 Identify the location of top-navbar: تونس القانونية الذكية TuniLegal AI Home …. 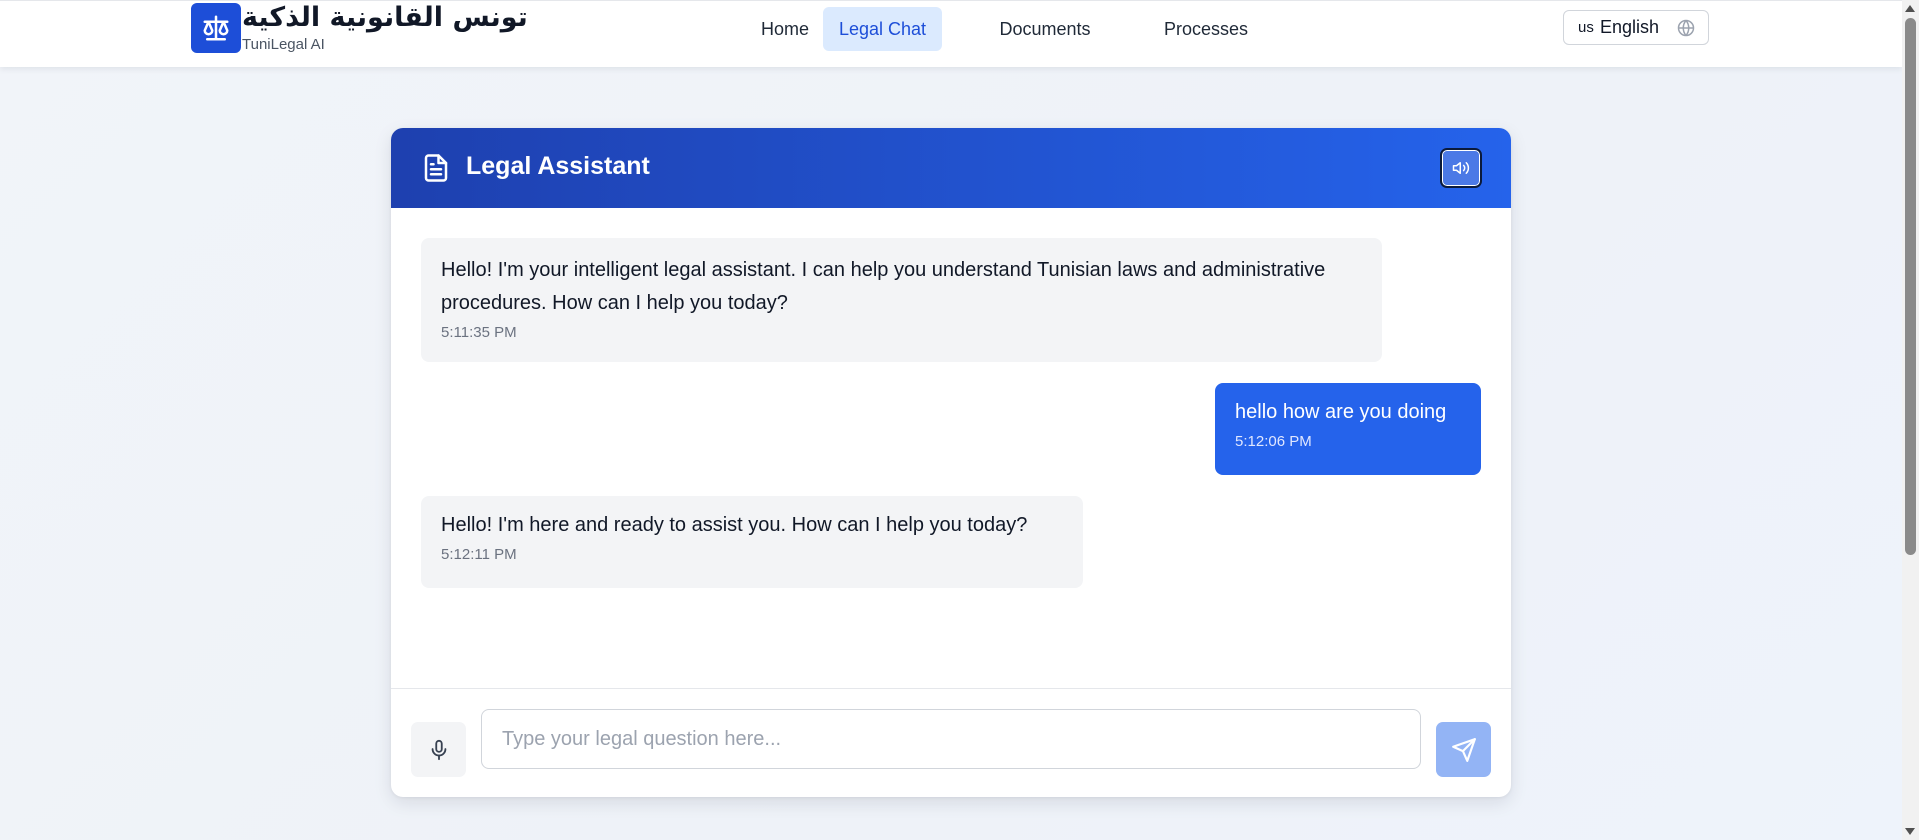
(951, 33).